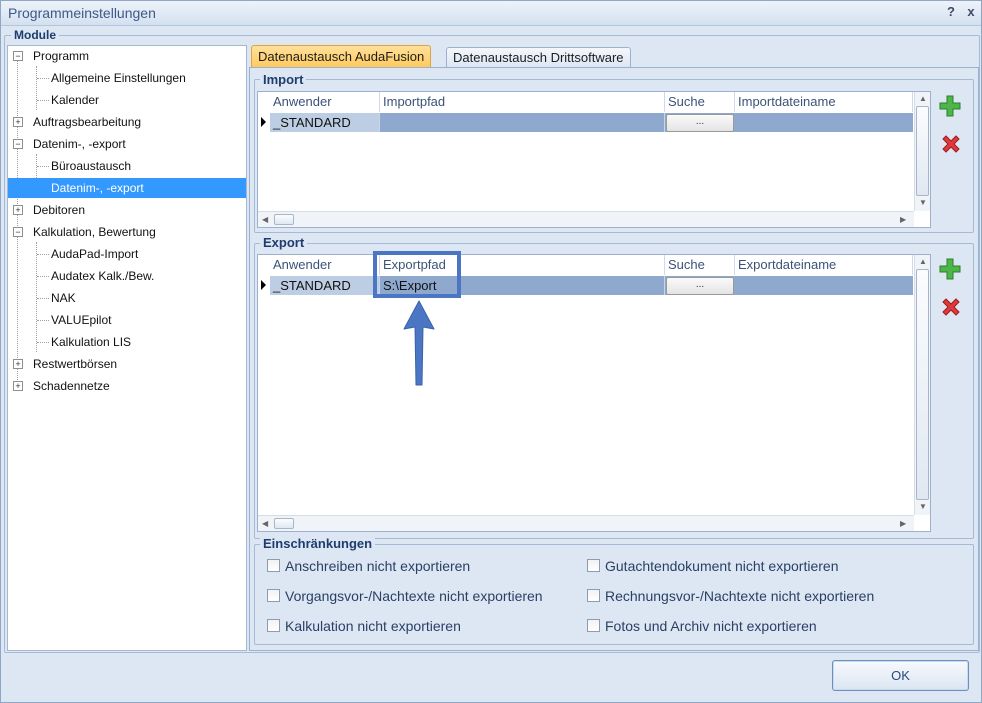  I want to click on close-button: x, so click(971, 11).